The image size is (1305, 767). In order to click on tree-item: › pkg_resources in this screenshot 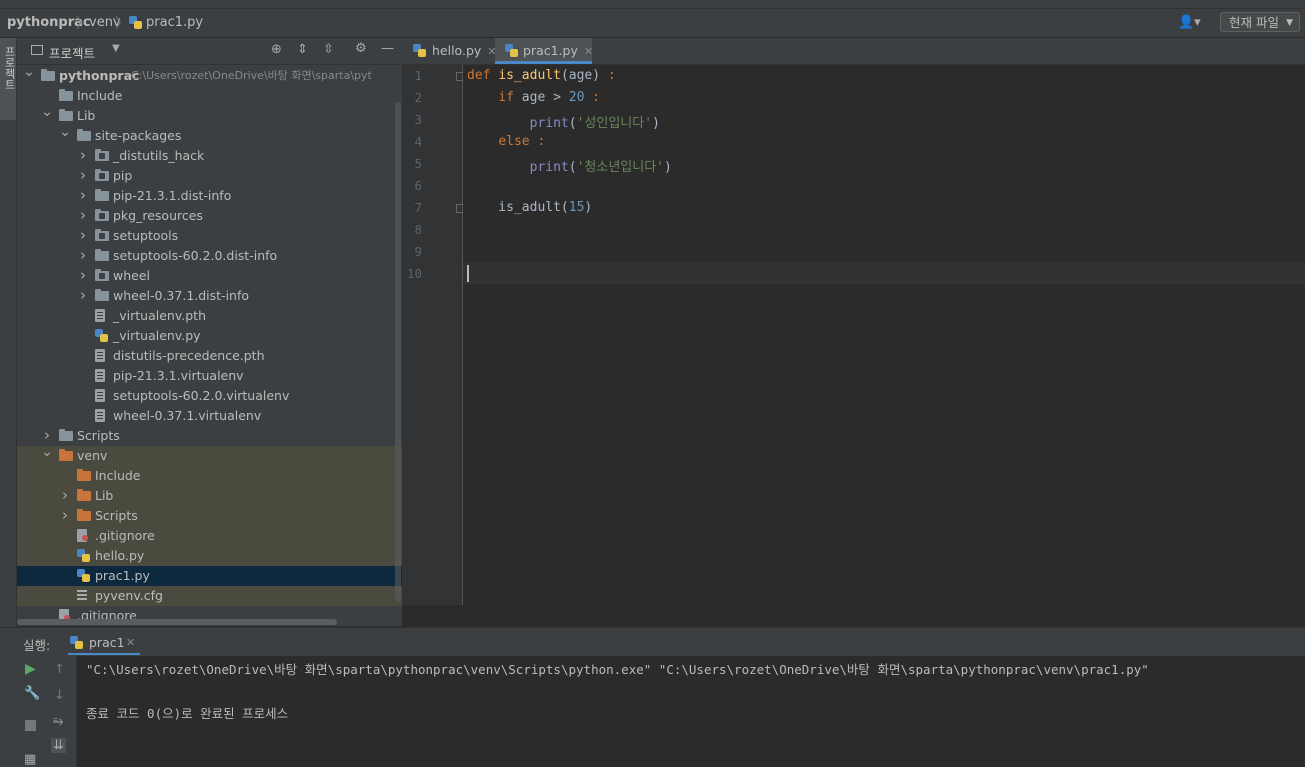, I will do `click(209, 216)`.